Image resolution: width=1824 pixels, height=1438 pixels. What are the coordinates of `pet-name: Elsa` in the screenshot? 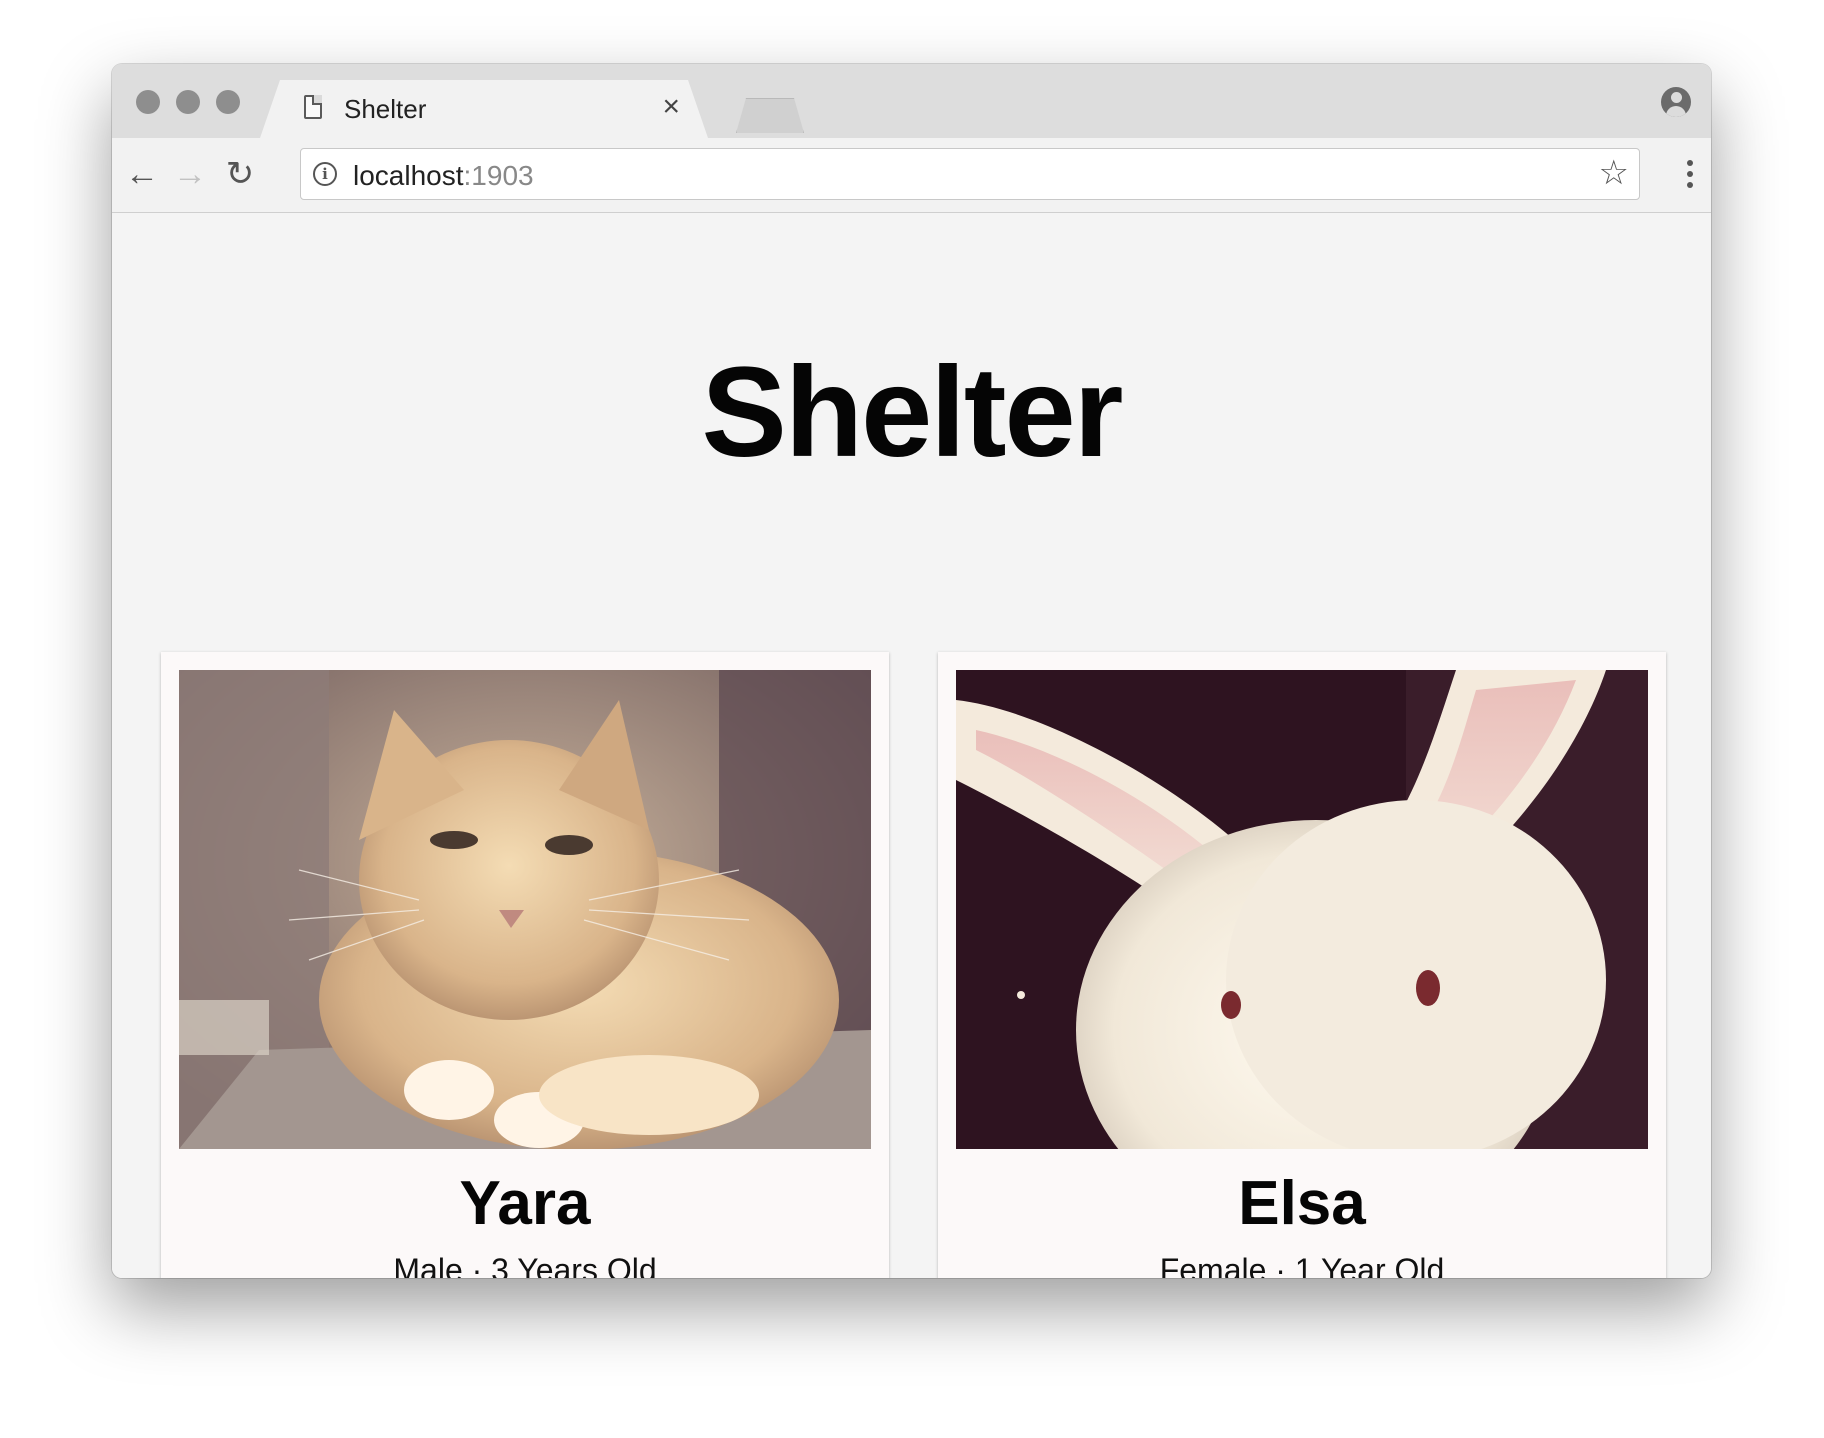 It's located at (1302, 1203).